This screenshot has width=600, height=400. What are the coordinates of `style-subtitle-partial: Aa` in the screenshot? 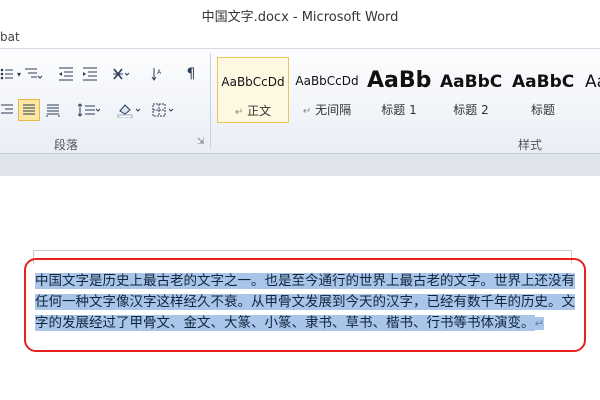 It's located at (589, 90).